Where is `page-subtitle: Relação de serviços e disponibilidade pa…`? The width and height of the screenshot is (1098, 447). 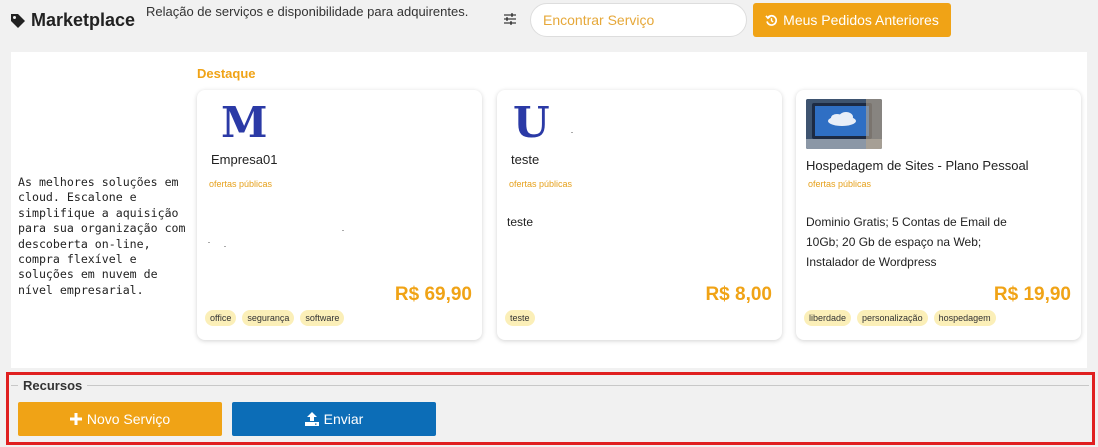
page-subtitle: Relação de serviços e disponibilidade pa… is located at coordinates (307, 11).